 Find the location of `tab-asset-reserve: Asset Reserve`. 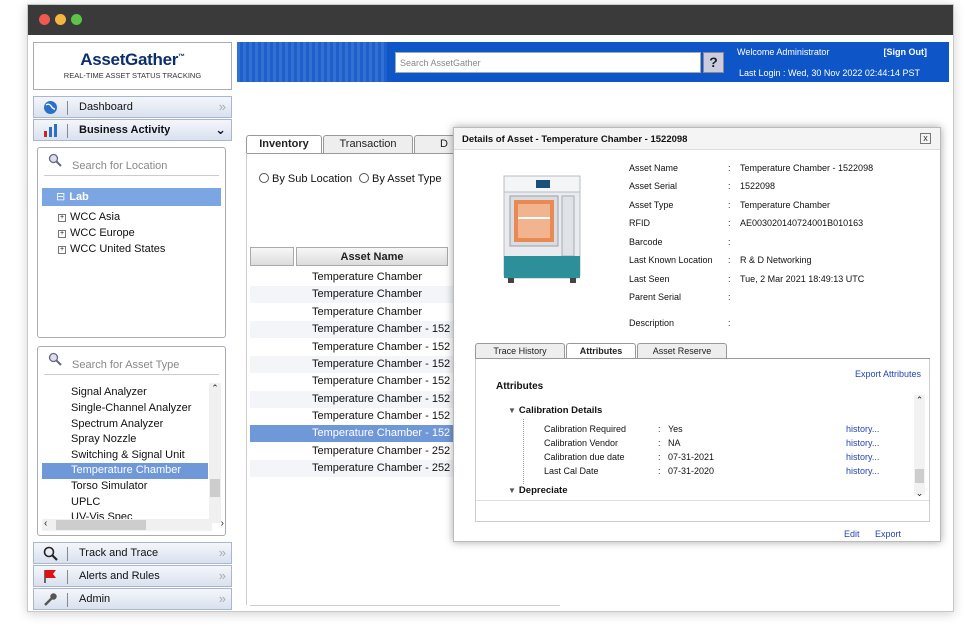

tab-asset-reserve: Asset Reserve is located at coordinates (682, 350).